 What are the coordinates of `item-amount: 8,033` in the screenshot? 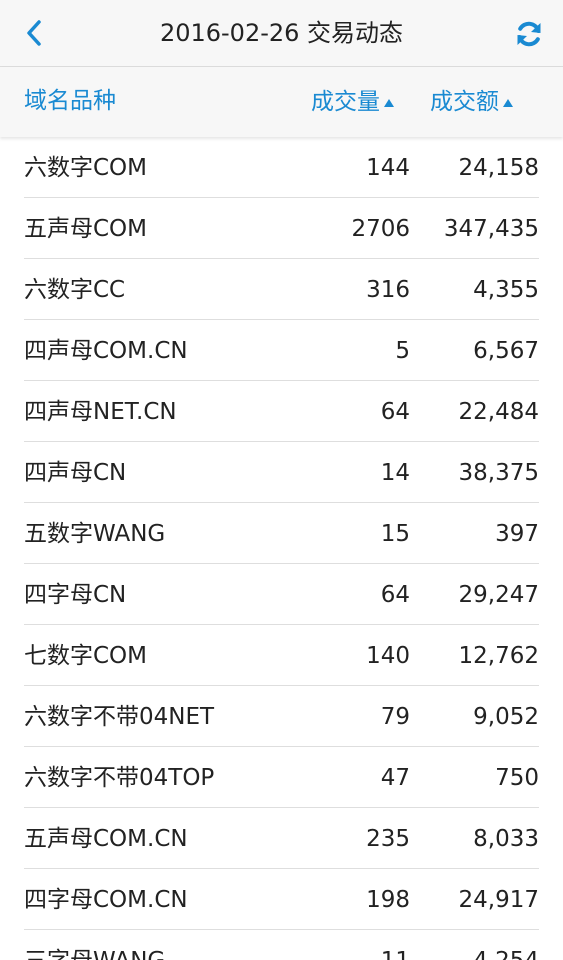 It's located at (506, 839).